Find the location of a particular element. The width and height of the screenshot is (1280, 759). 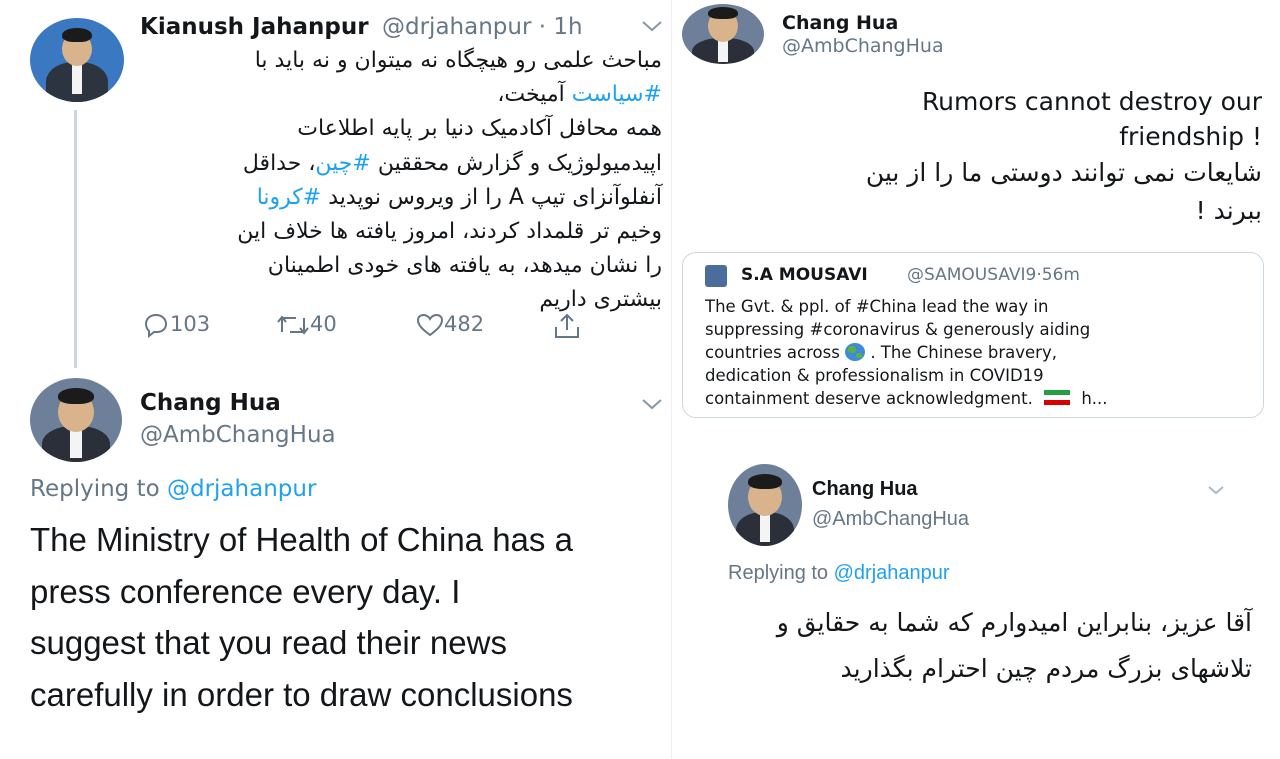

reply-button: 103 is located at coordinates (176, 325).